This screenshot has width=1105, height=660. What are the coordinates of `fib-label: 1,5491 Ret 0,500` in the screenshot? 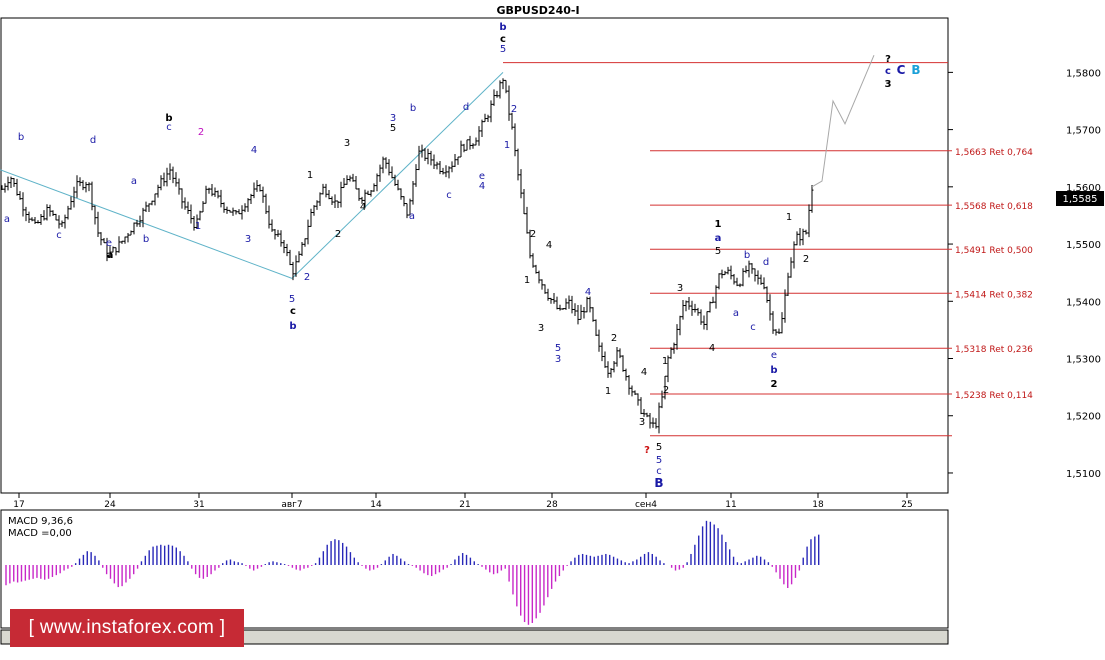 It's located at (994, 251).